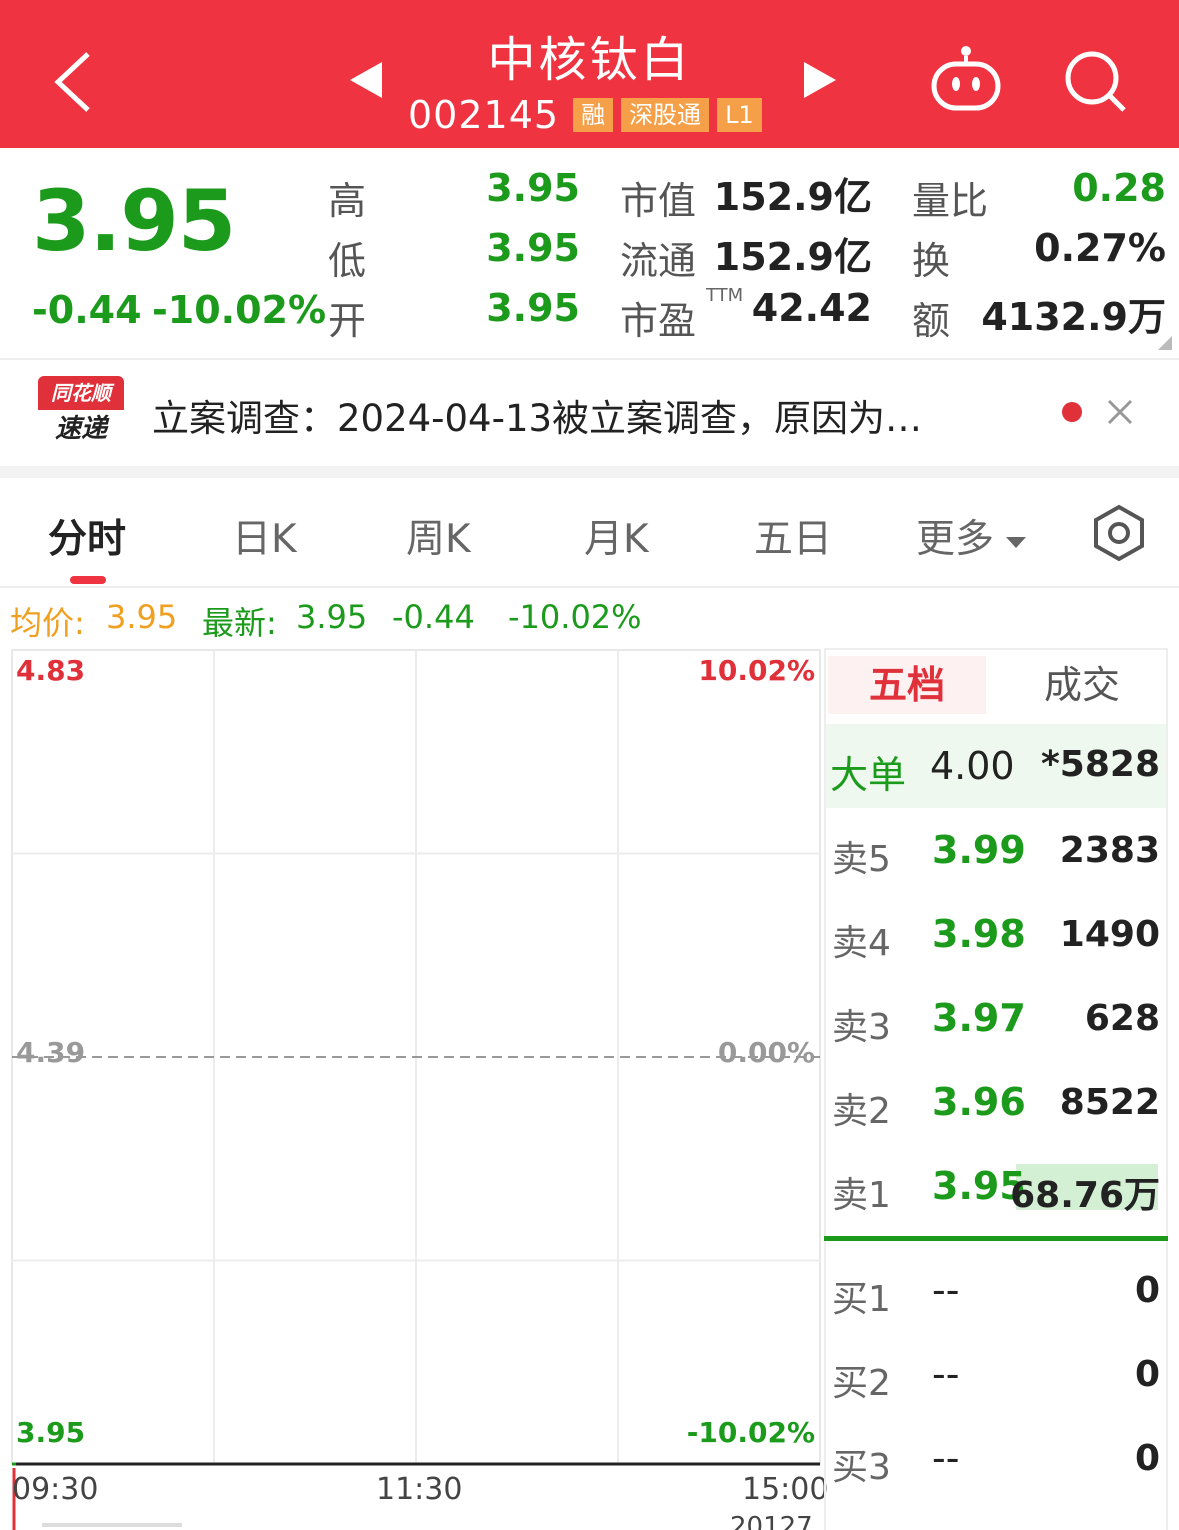 The image size is (1179, 1530). What do you see at coordinates (950, 201) in the screenshot?
I see `volume-ratio-label: 量比` at bounding box center [950, 201].